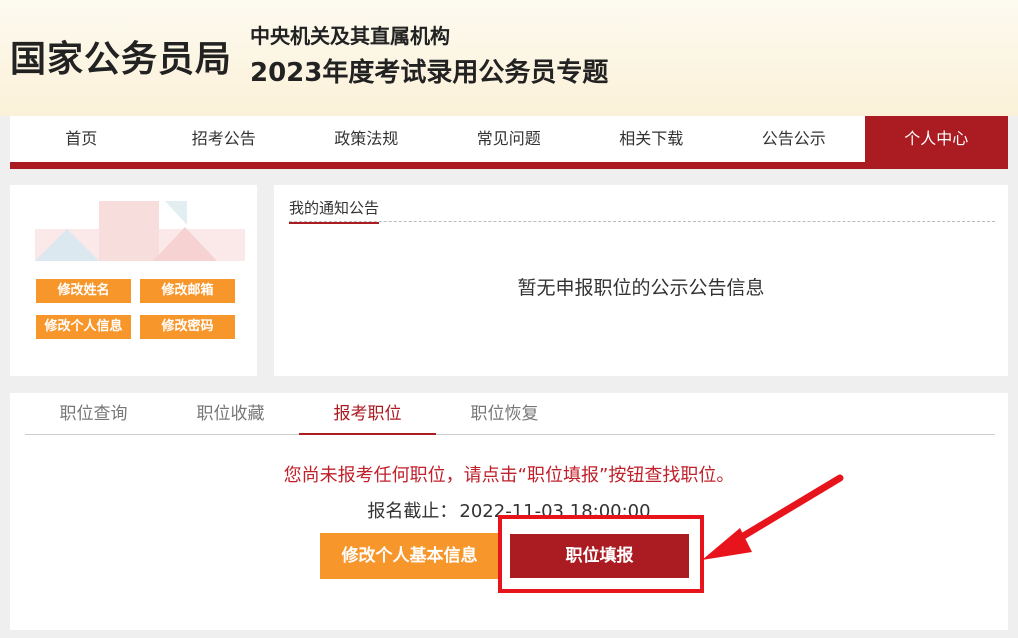  Describe the element at coordinates (641, 288) in the screenshot. I see `notice-empty-message: 暂无申报职位的公示公告信息` at that location.